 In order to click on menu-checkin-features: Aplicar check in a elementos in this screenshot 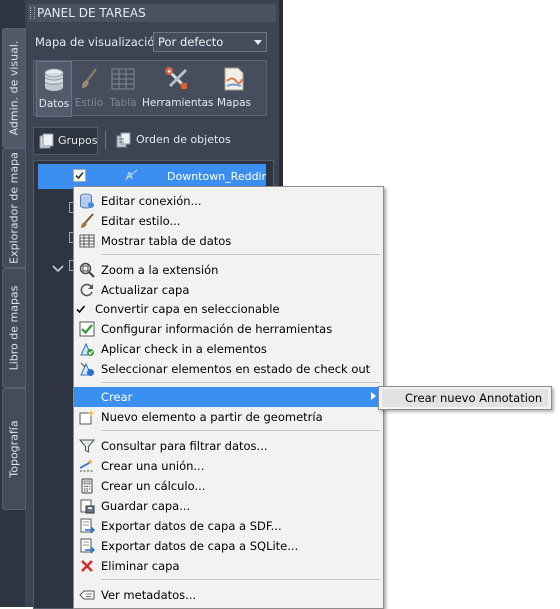, I will do `click(228, 349)`.